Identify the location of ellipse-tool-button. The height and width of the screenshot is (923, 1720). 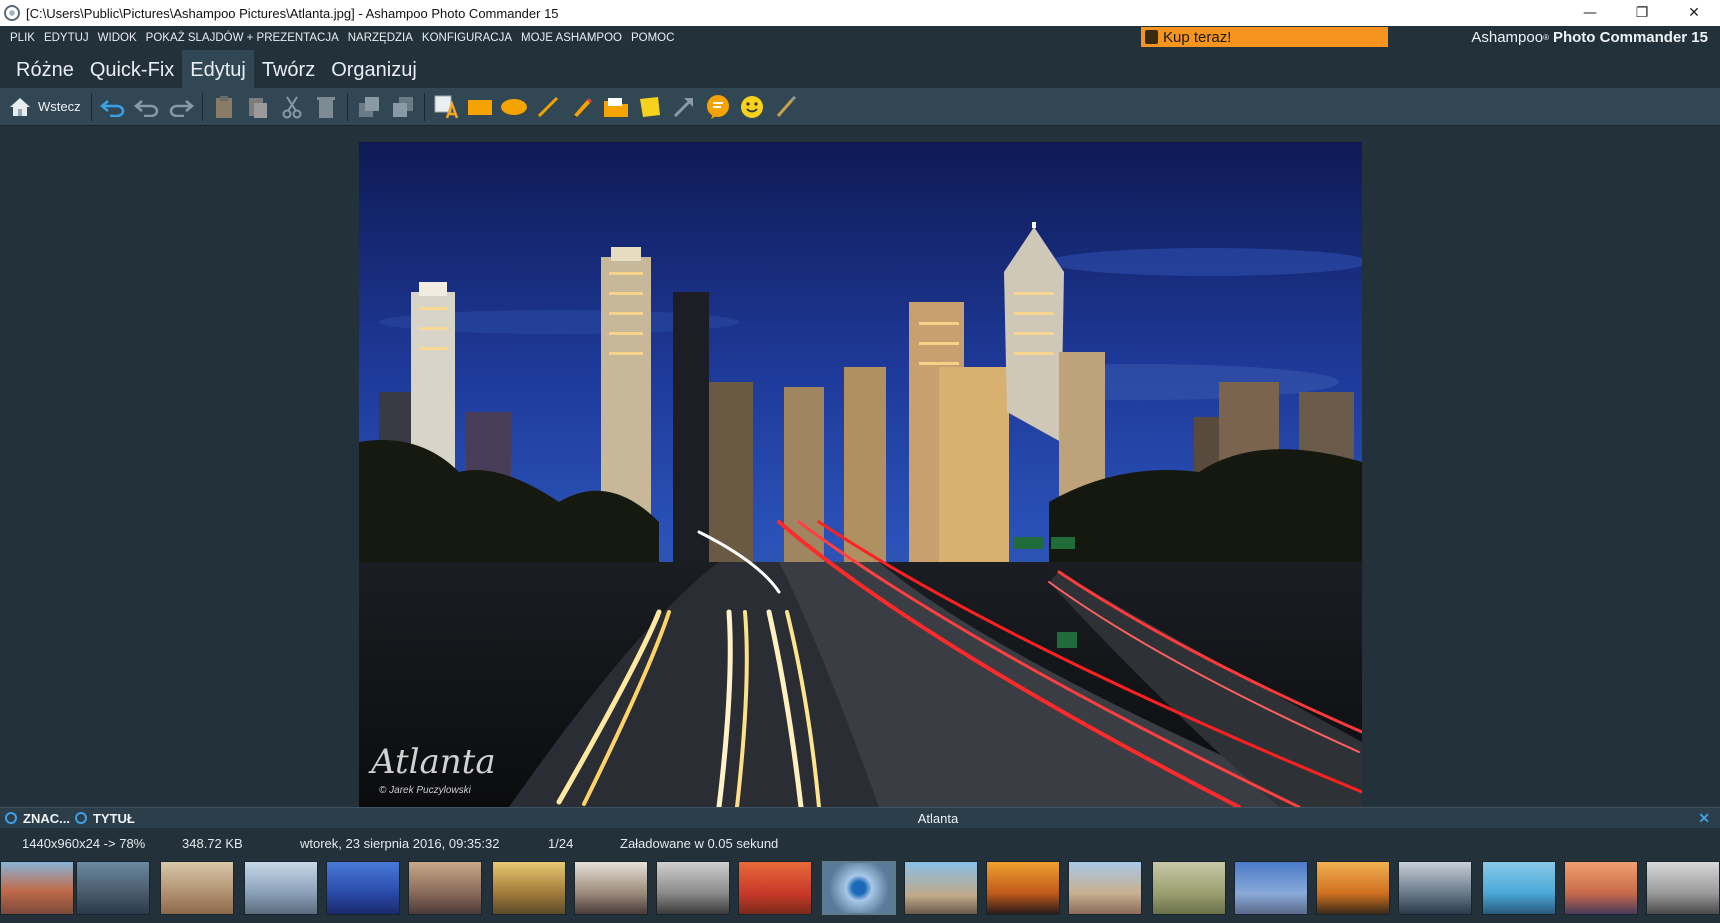
(514, 107).